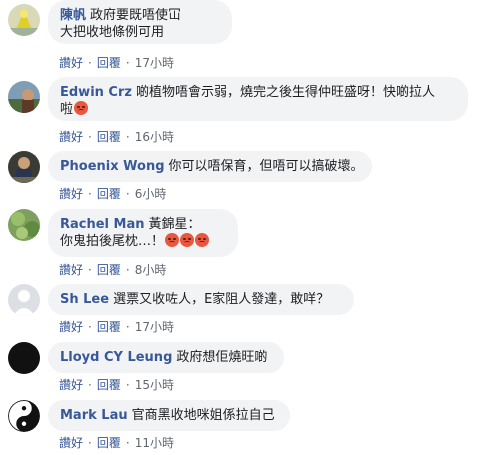 The width and height of the screenshot is (494, 455). What do you see at coordinates (174, 224) in the screenshot?
I see `comment-text: 黃錦星：` at bounding box center [174, 224].